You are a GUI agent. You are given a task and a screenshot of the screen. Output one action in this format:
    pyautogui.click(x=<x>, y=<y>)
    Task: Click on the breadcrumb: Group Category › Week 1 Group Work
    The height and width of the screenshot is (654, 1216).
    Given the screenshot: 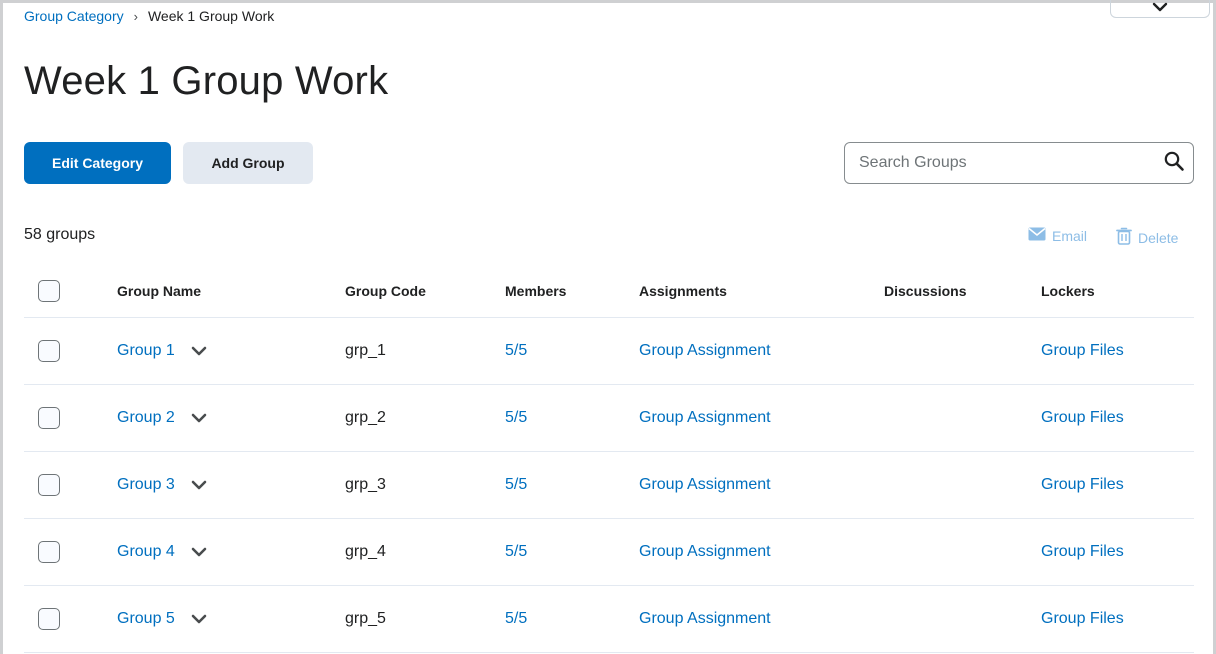 What is the action you would take?
    pyautogui.click(x=149, y=16)
    